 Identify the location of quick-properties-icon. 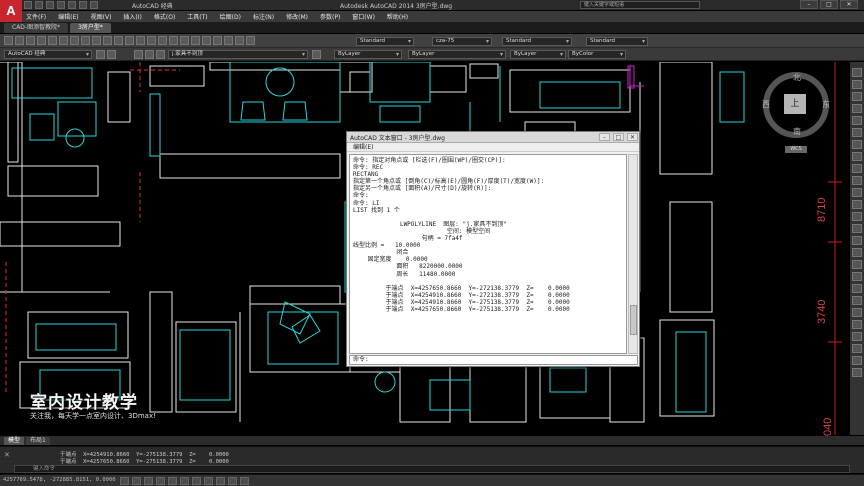
(244, 481).